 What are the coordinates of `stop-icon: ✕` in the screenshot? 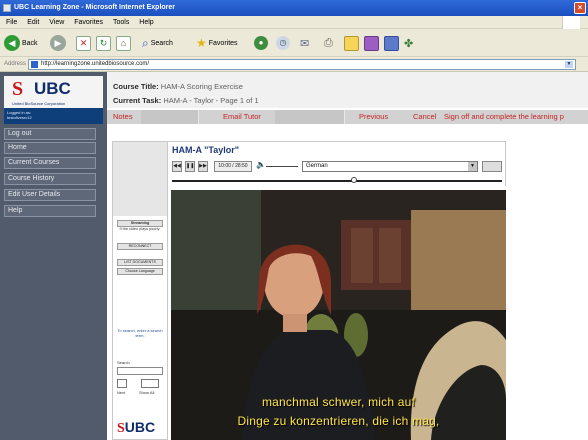 It's located at (83, 43).